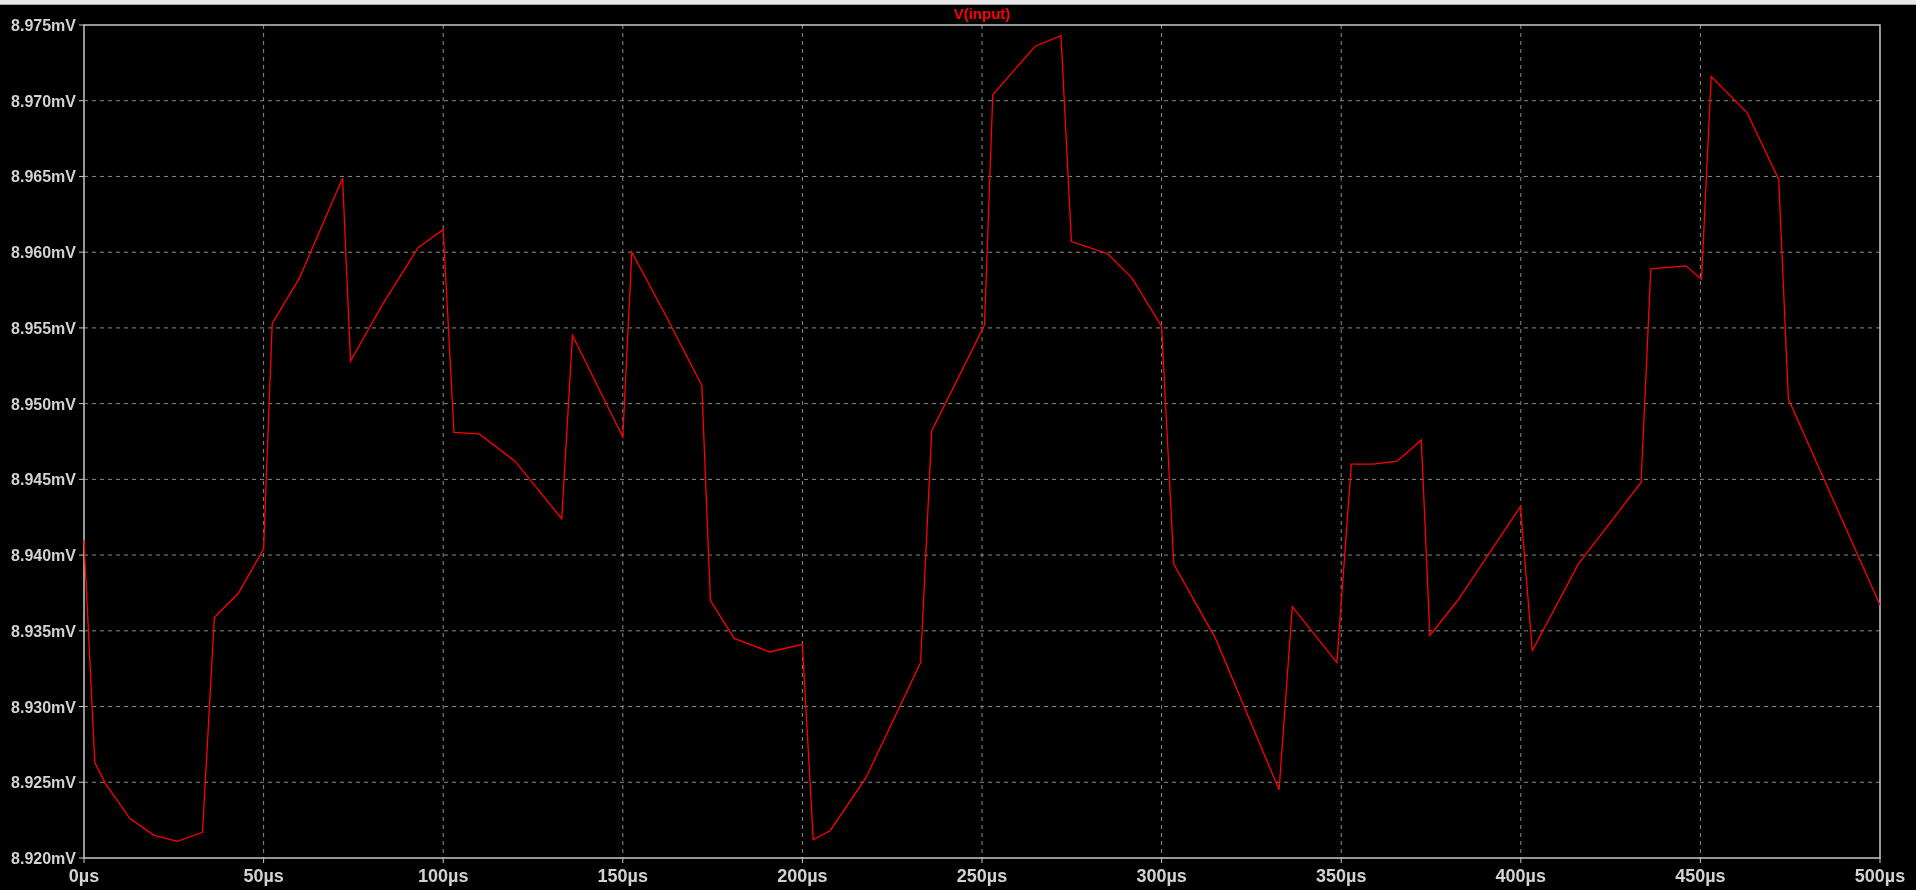  I want to click on axis-tick-label: 500µs, so click(1880, 876).